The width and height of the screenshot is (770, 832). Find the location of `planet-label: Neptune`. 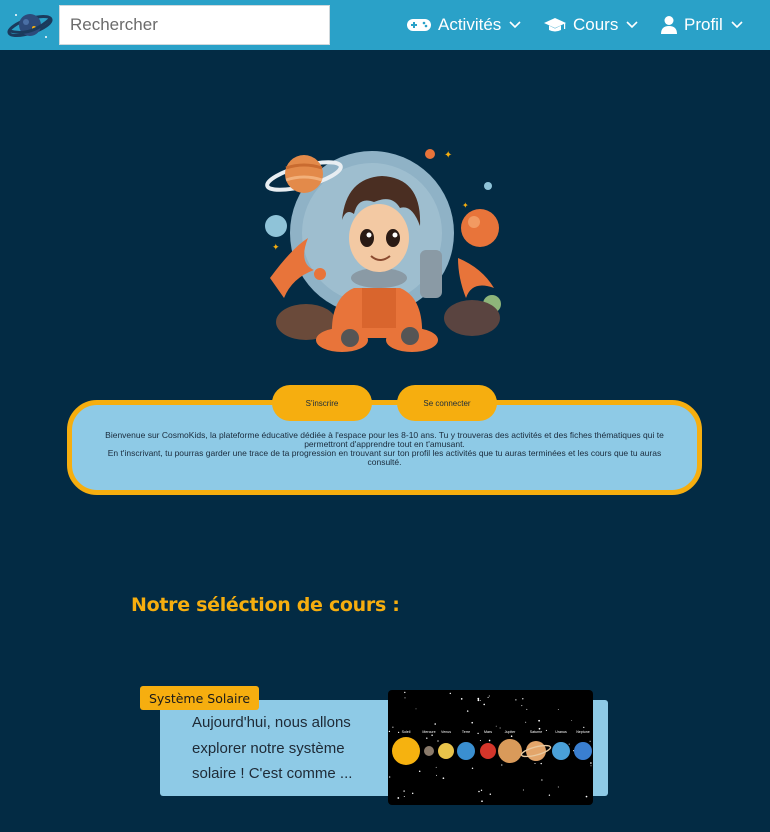

planet-label: Neptune is located at coordinates (583, 732).